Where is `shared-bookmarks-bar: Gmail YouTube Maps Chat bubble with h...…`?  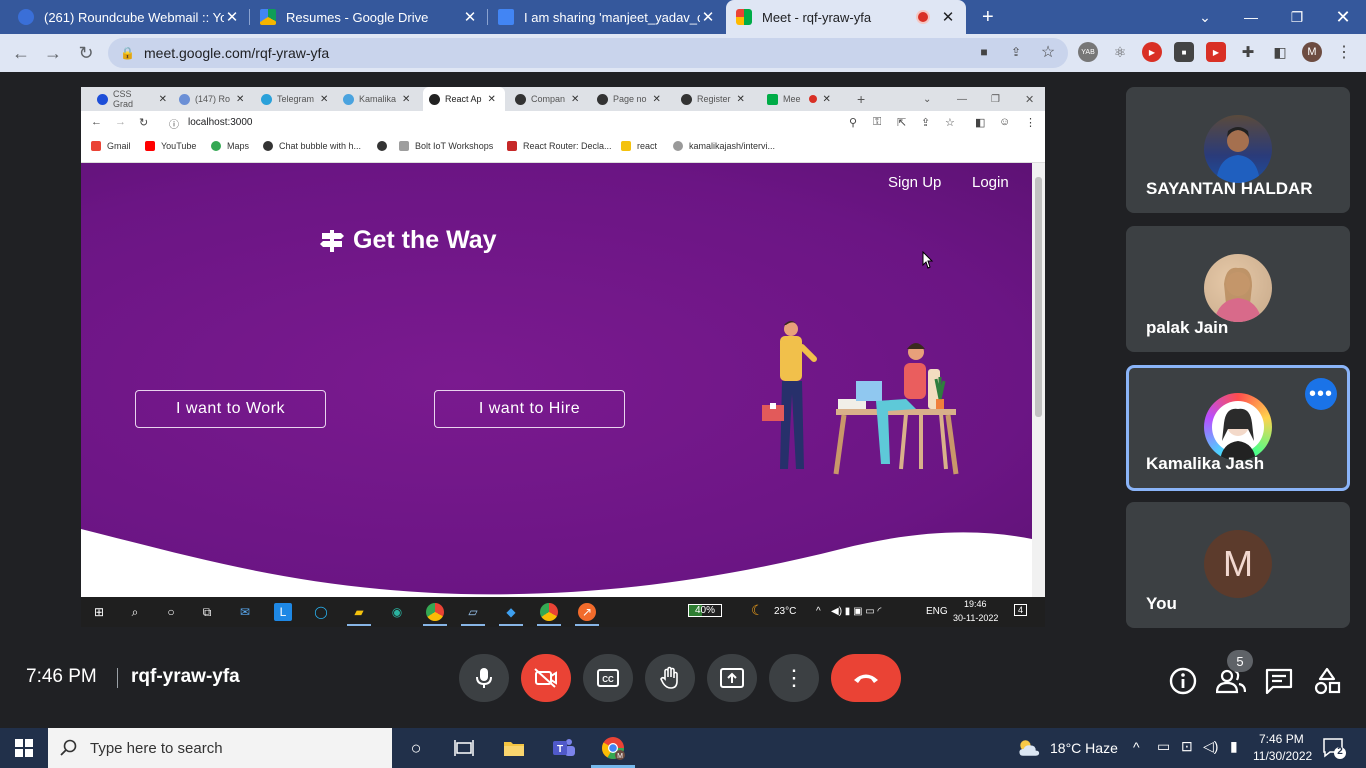 shared-bookmarks-bar: Gmail YouTube Maps Chat bubble with h...… is located at coordinates (563, 149).